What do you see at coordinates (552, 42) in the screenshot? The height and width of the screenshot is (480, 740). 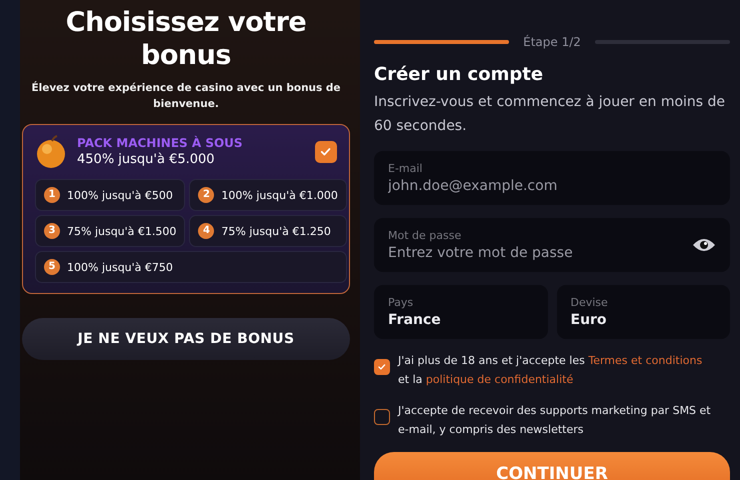 I see `step-label: Étape 1/2` at bounding box center [552, 42].